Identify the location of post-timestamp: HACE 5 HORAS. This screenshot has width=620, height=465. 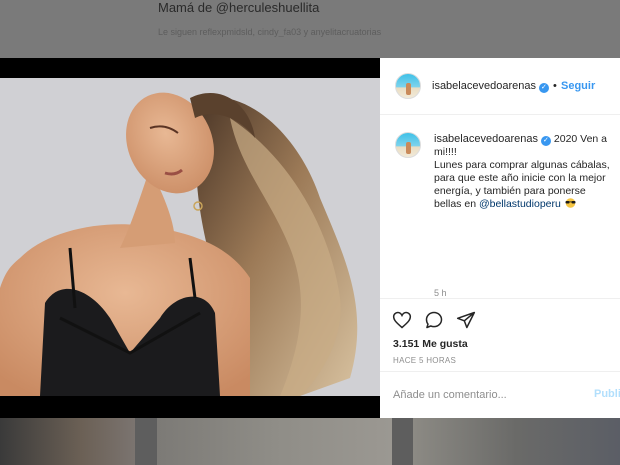
(424, 360).